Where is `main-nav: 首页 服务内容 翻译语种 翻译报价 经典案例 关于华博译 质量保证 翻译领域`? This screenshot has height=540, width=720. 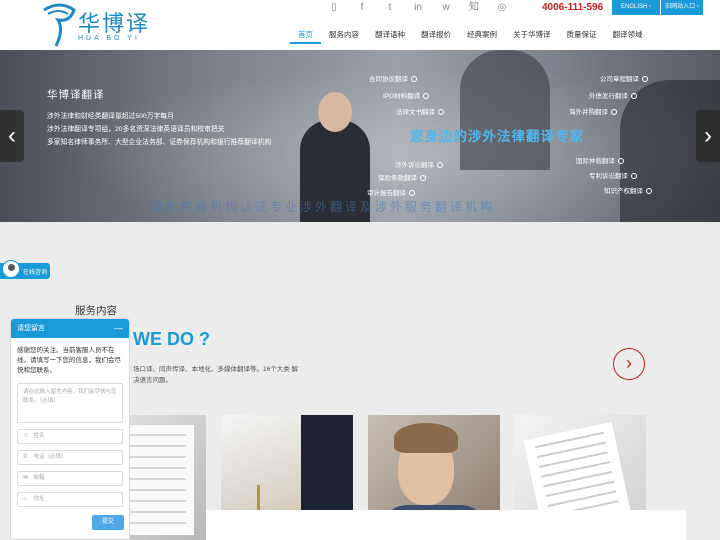
main-nav: 首页 服务内容 翻译语种 翻译报价 经典案例 关于华博译 质量保证 翻译领域 is located at coordinates (470, 36).